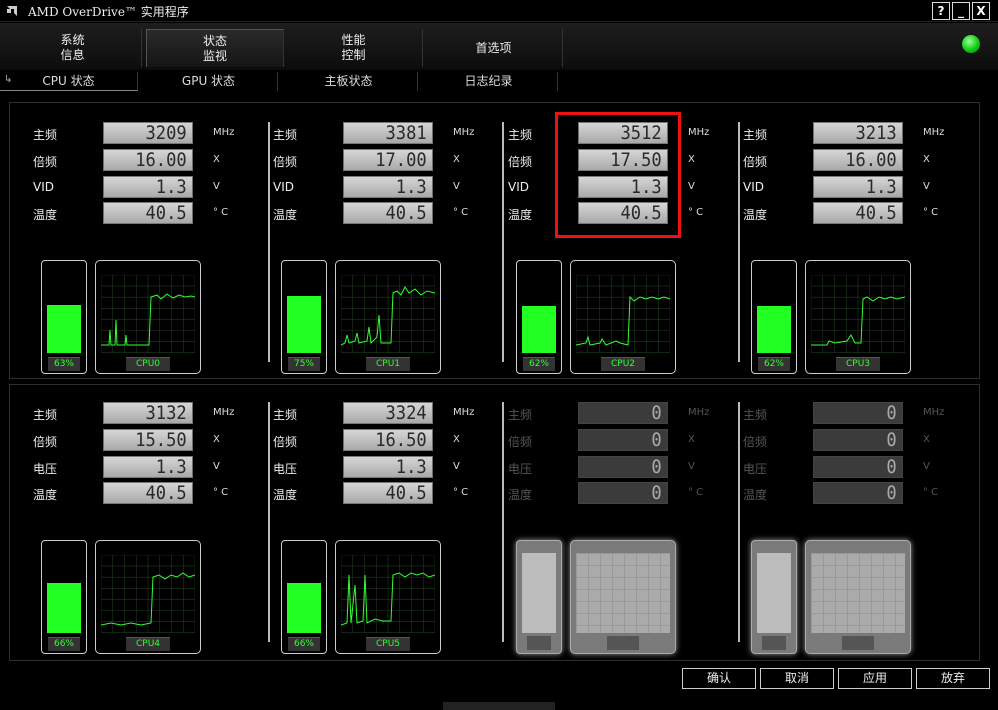 The height and width of the screenshot is (710, 998). Describe the element at coordinates (858, 593) in the screenshot. I see `cpu-history-chart-inactive` at that location.